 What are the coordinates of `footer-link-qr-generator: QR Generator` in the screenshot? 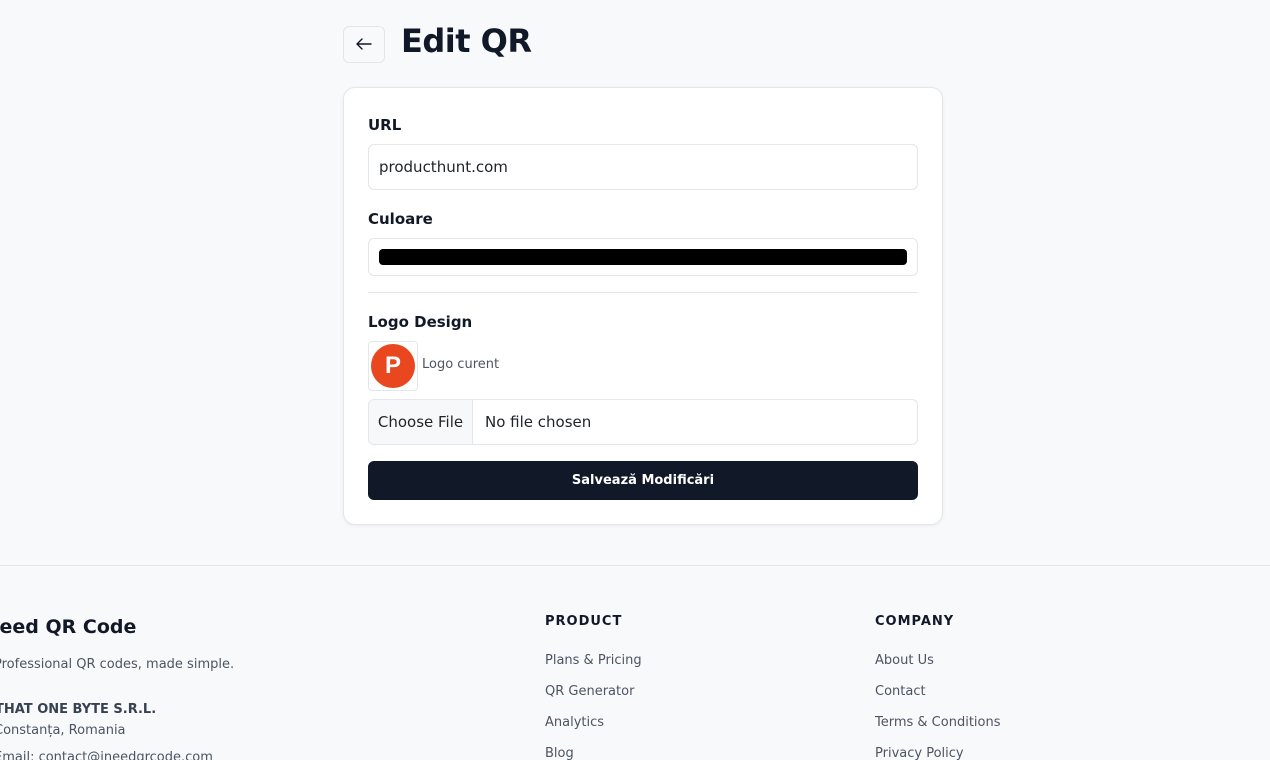 It's located at (593, 699).